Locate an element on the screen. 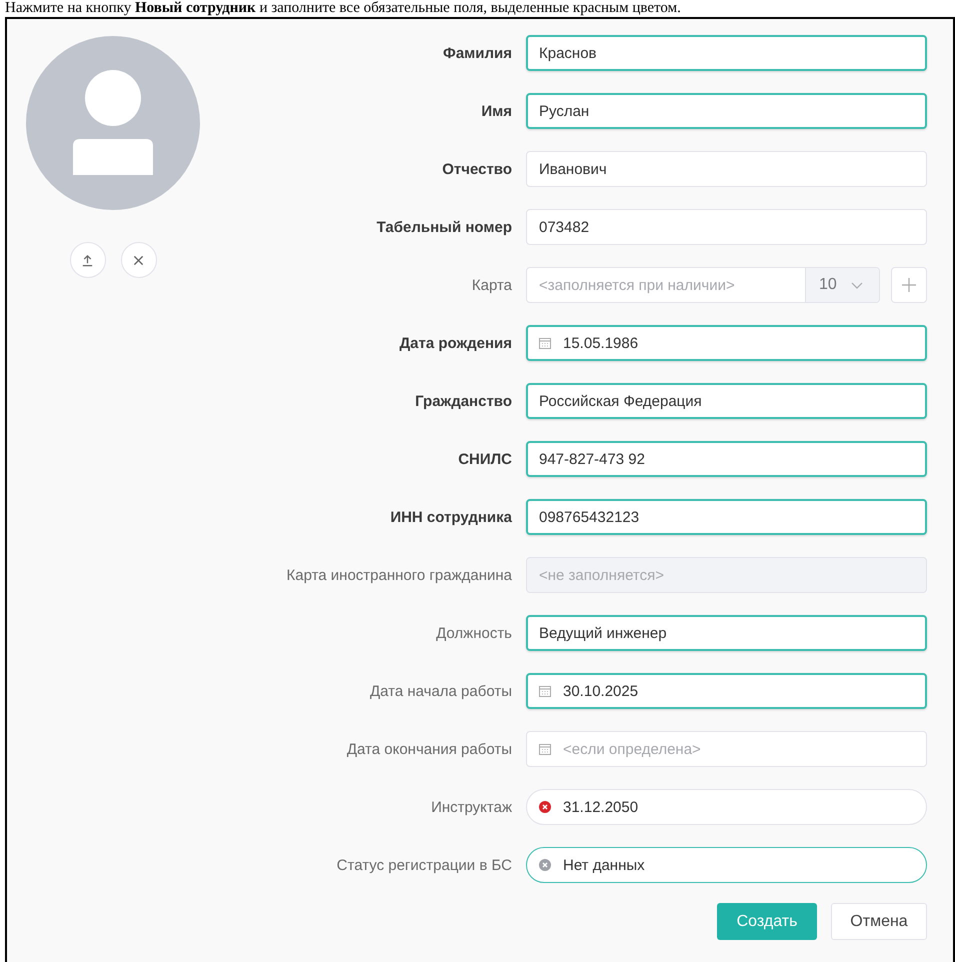 This screenshot has width=955, height=962. field-label: Гражданство is located at coordinates (463, 401).